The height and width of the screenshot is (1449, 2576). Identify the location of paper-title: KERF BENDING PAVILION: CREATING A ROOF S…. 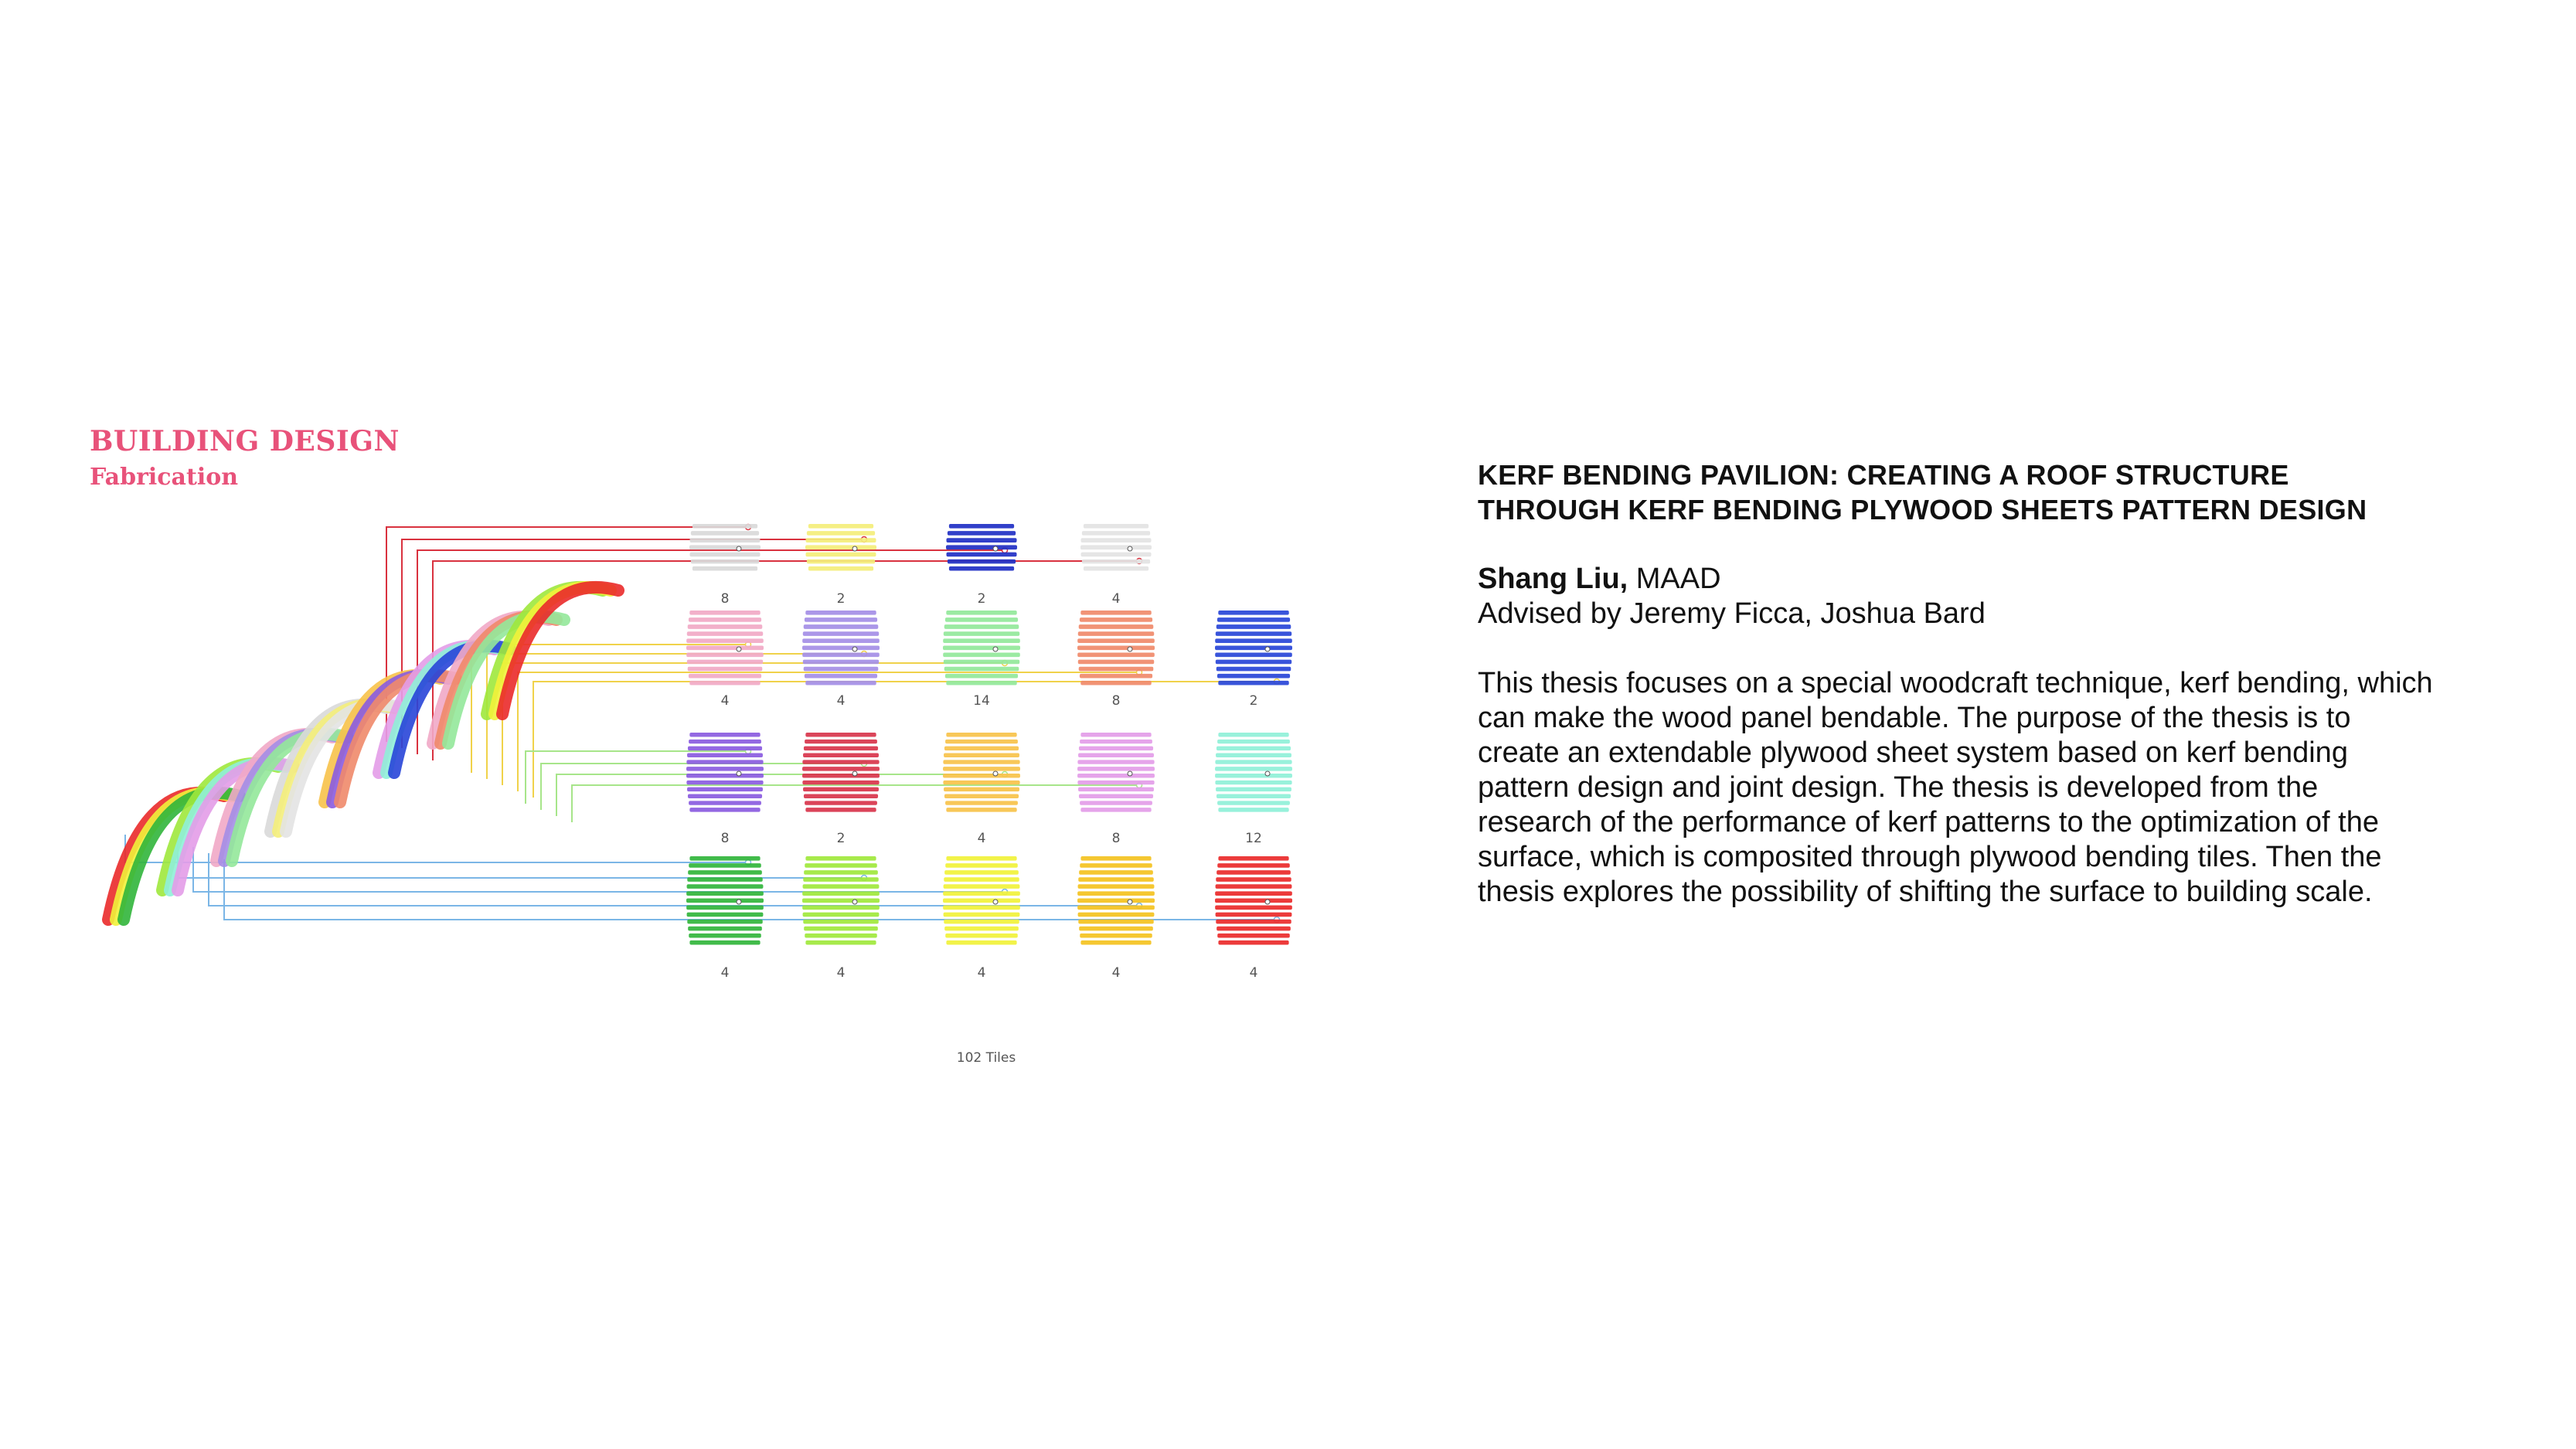
(1923, 492).